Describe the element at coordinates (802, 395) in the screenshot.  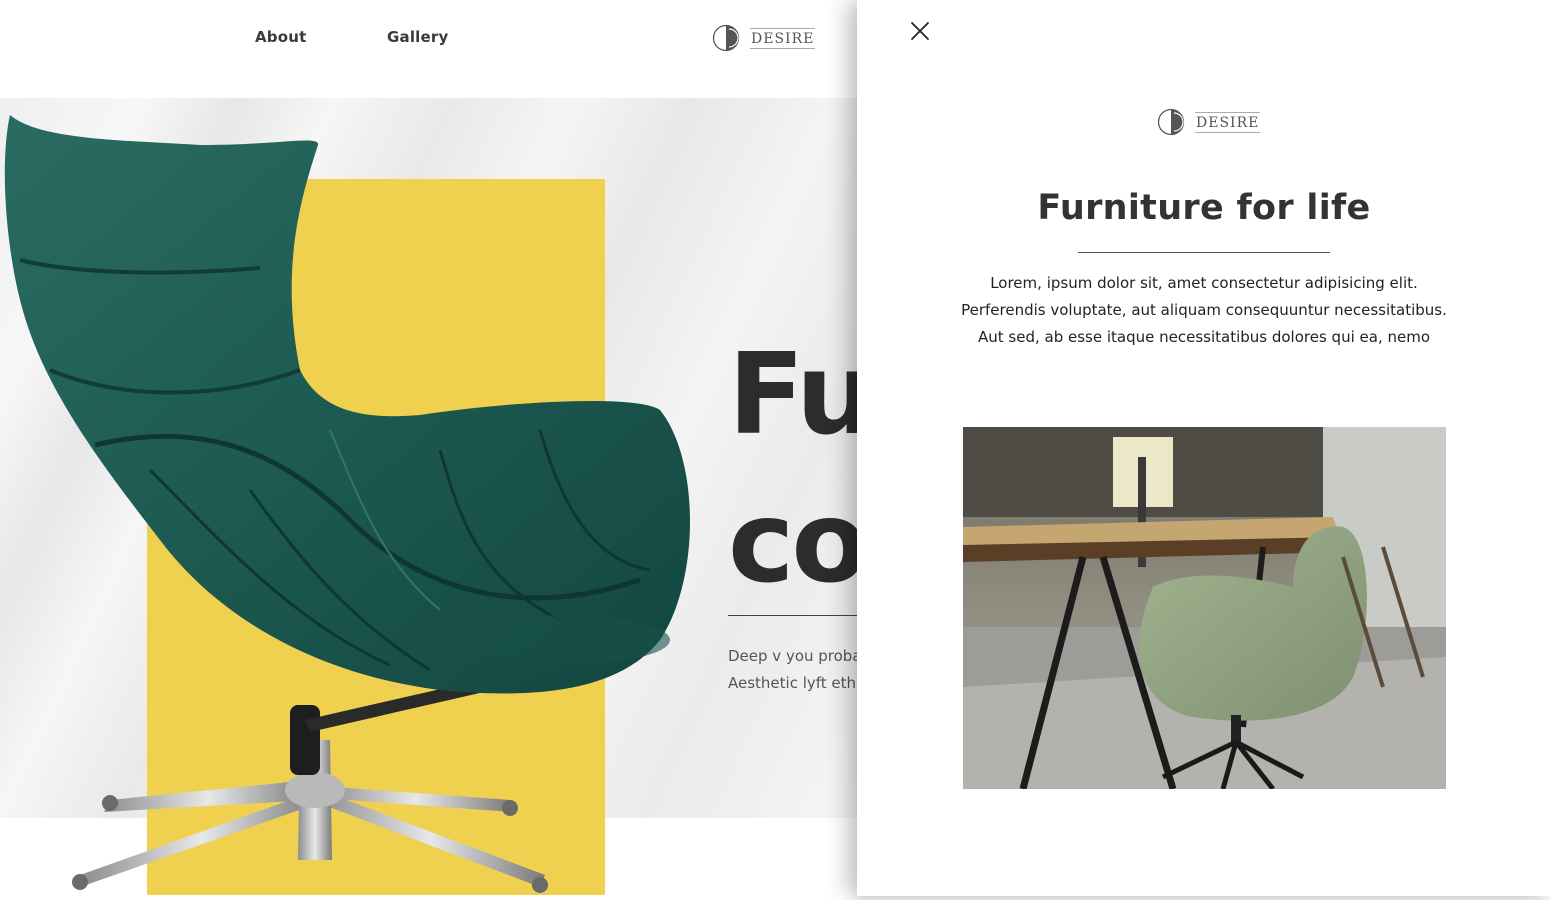
I see `hero-title-line-1: Fu` at that location.